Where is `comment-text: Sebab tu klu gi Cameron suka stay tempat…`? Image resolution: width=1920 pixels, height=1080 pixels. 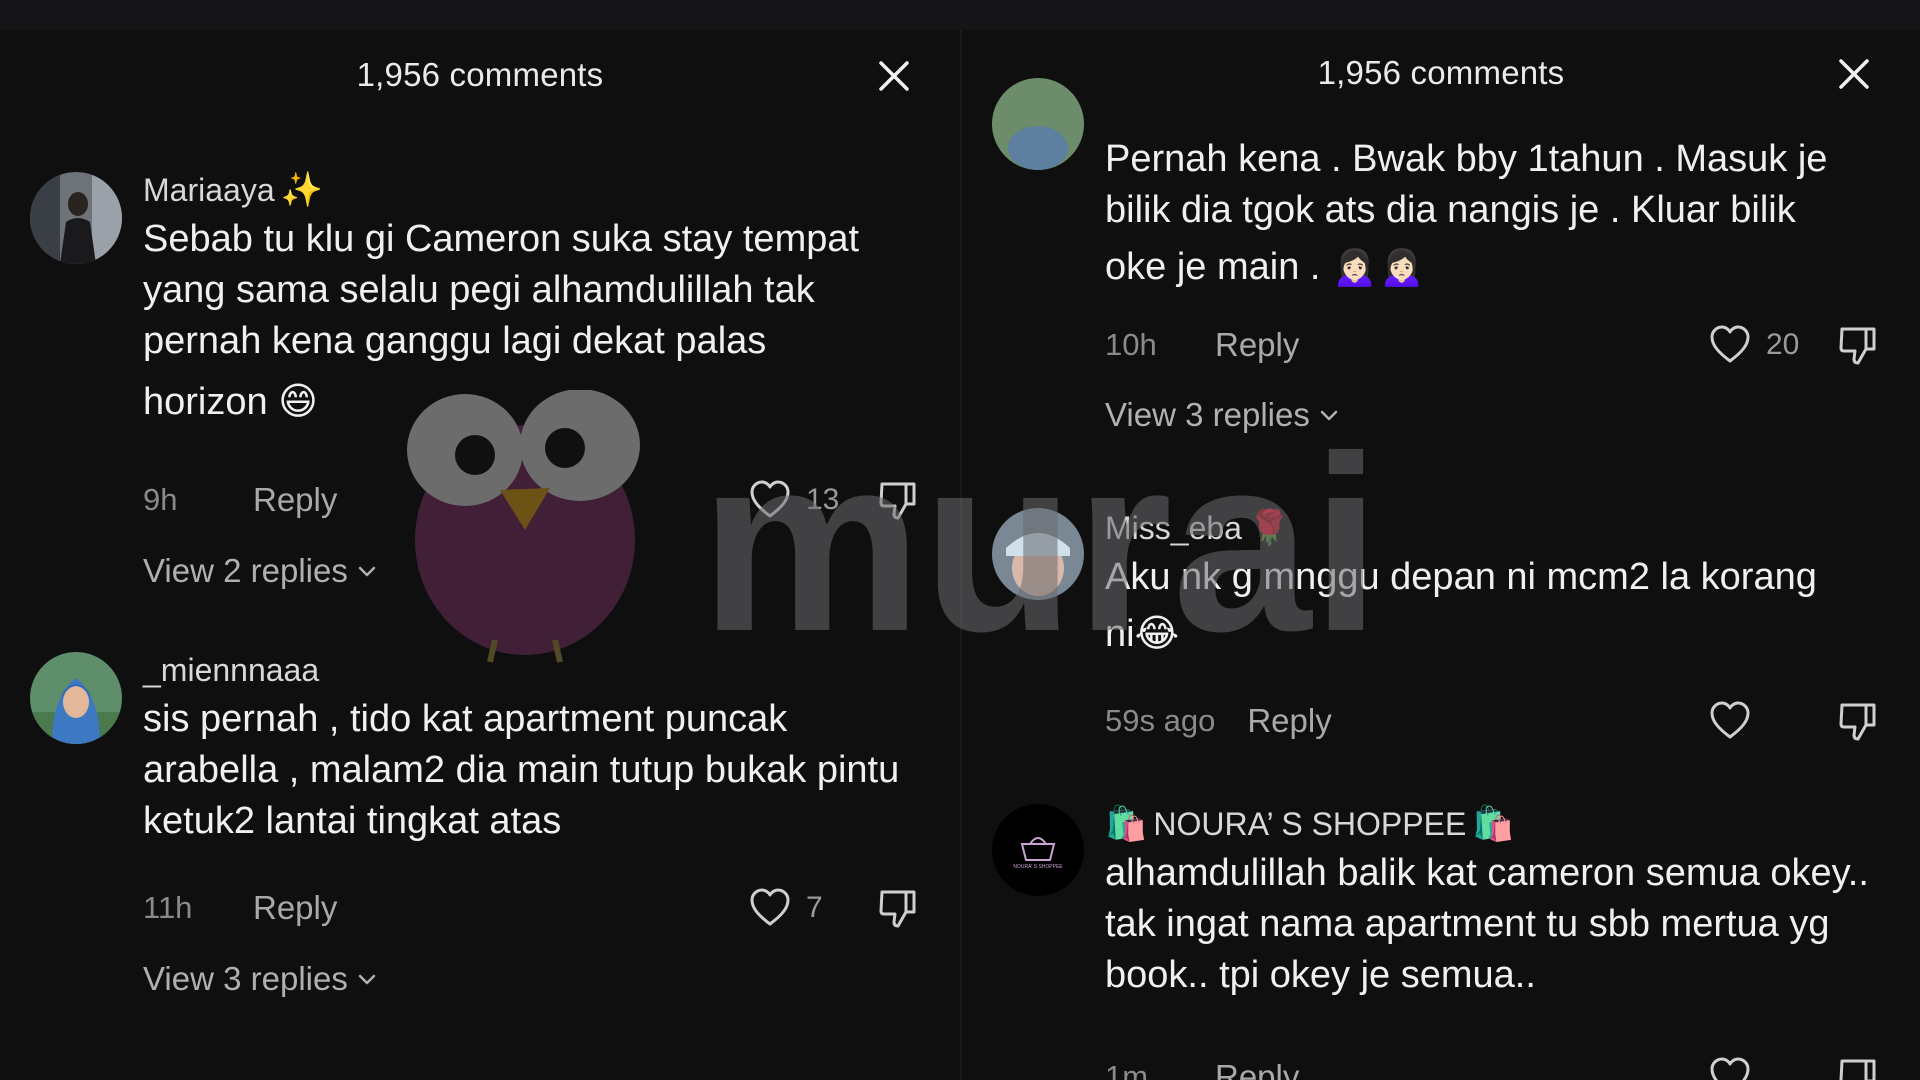 comment-text: Sebab tu klu gi Cameron suka stay tempat… is located at coordinates (501, 290).